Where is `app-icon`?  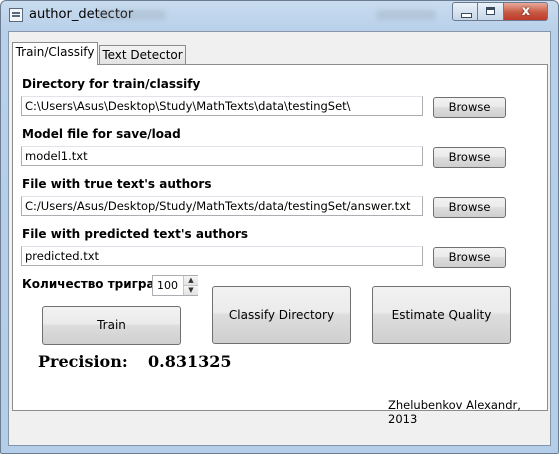
app-icon is located at coordinates (16, 15).